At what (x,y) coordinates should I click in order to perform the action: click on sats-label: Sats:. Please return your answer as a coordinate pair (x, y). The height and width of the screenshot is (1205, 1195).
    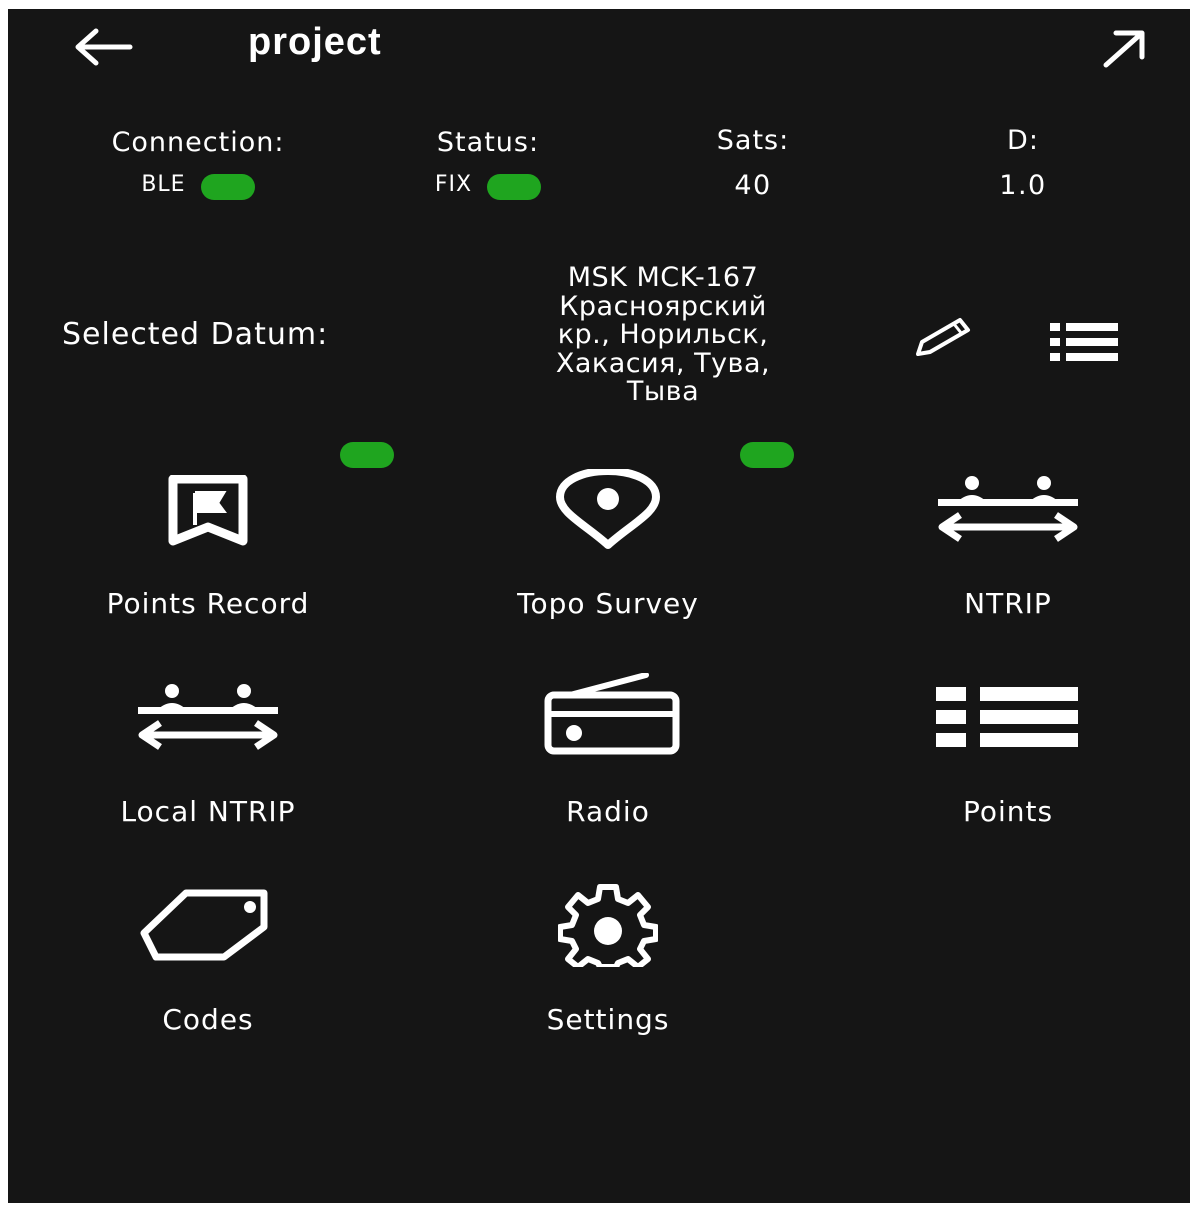
    Looking at the image, I should click on (753, 140).